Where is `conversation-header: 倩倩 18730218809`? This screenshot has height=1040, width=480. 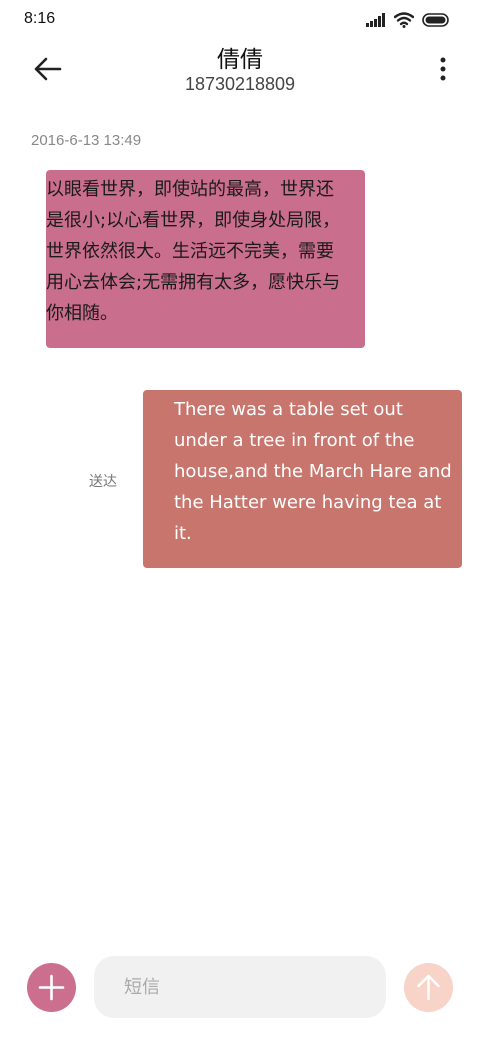 conversation-header: 倩倩 18730218809 is located at coordinates (240, 72).